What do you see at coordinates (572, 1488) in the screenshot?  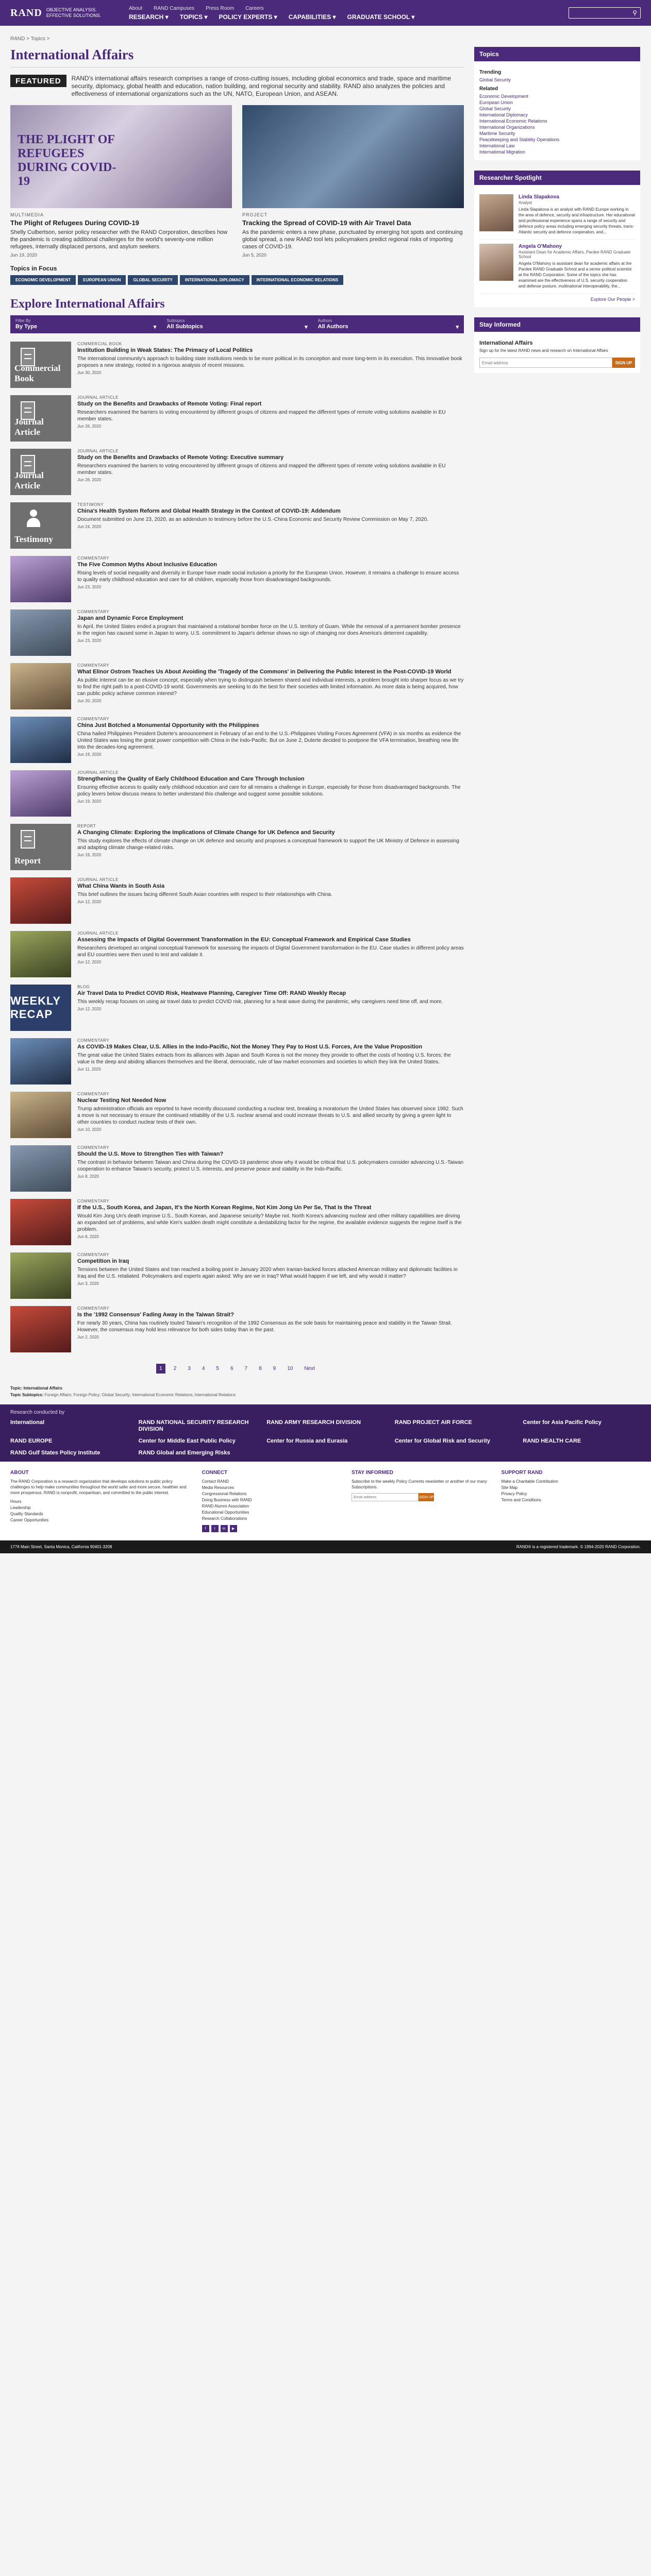 I see `footer-link: Site Map` at bounding box center [572, 1488].